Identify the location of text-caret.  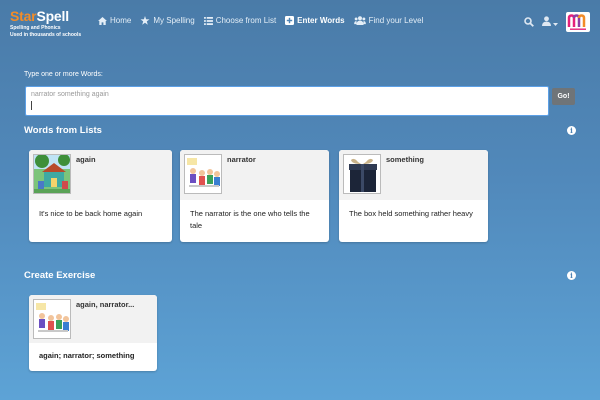
(31, 105).